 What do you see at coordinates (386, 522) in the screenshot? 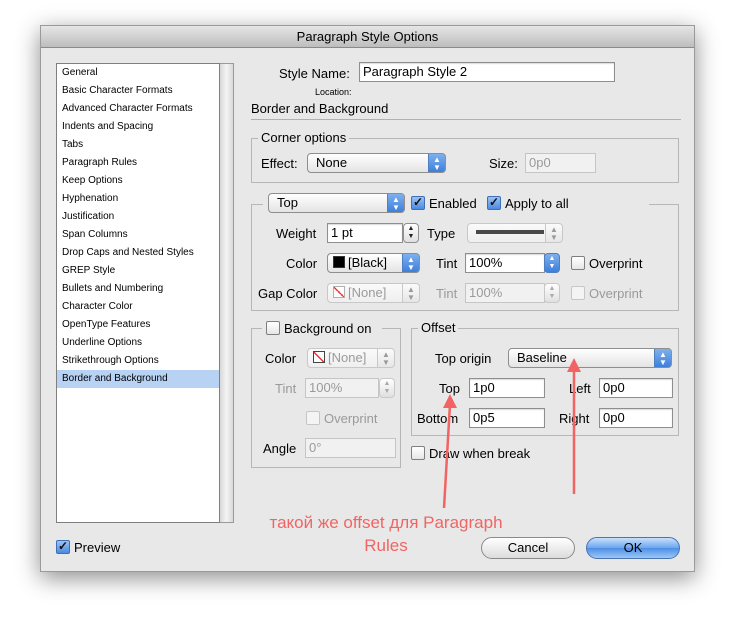
I see `annotation-line-1: такой же offset для Paragraph` at bounding box center [386, 522].